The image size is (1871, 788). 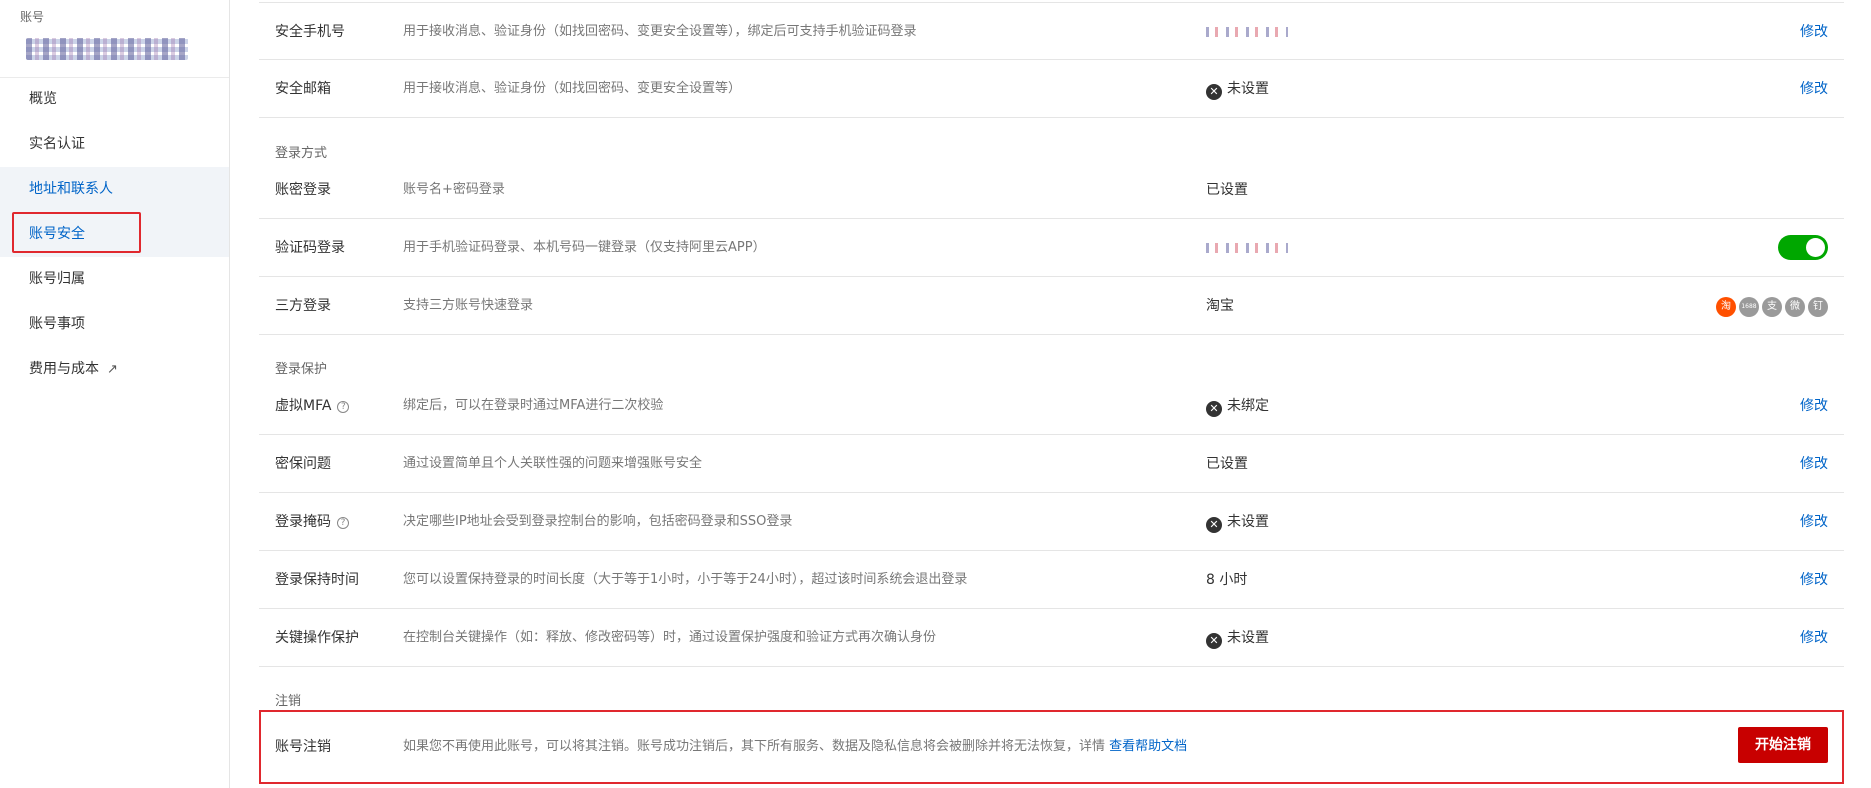 What do you see at coordinates (114, 324) in the screenshot?
I see `nav-item-account-matters: 账号事项` at bounding box center [114, 324].